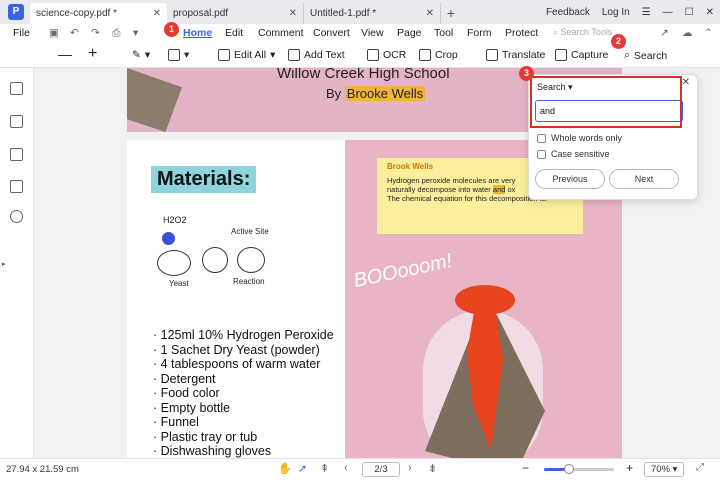 This screenshot has width=720, height=480. What do you see at coordinates (644, 179) in the screenshot?
I see `next-button: Next` at bounding box center [644, 179].